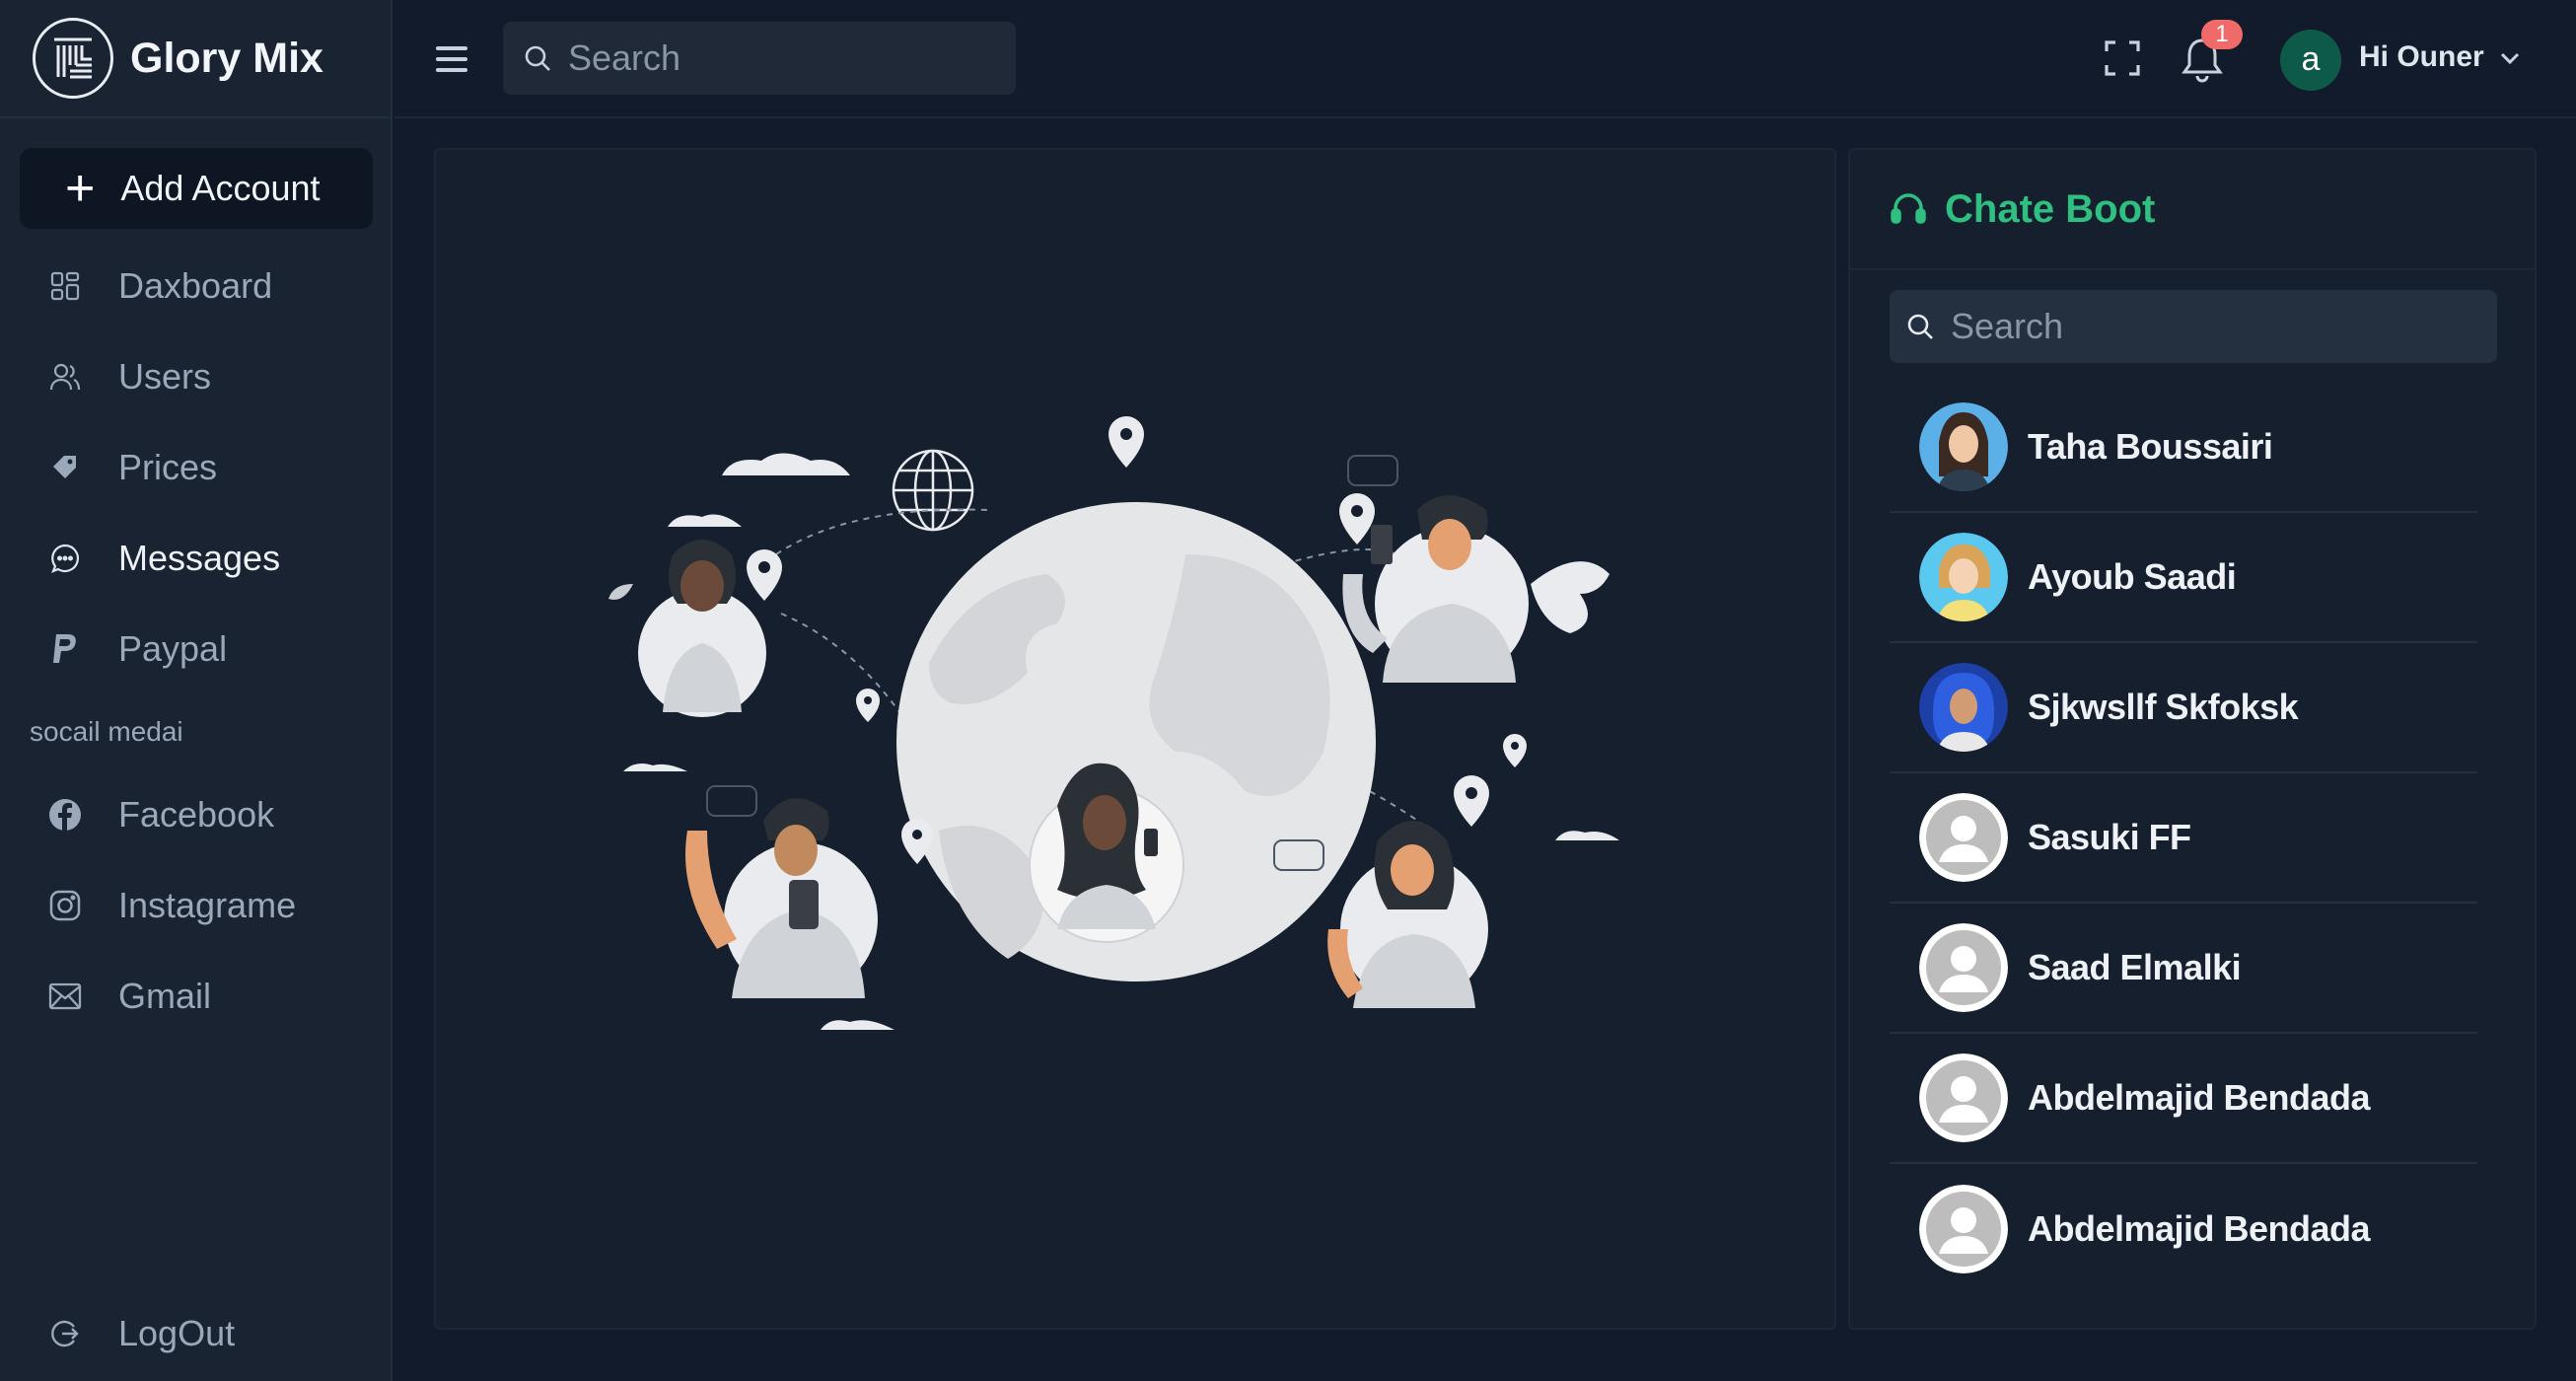  What do you see at coordinates (766, 58) in the screenshot?
I see `header-search-input` at bounding box center [766, 58].